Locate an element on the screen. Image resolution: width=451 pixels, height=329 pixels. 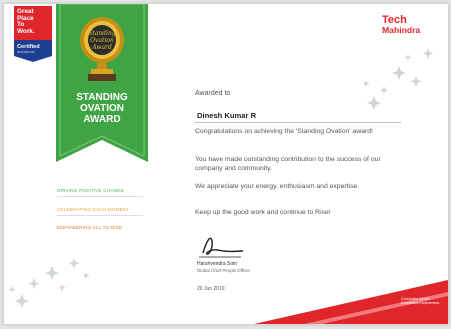
corner-stripe is located at coordinates (351, 302).